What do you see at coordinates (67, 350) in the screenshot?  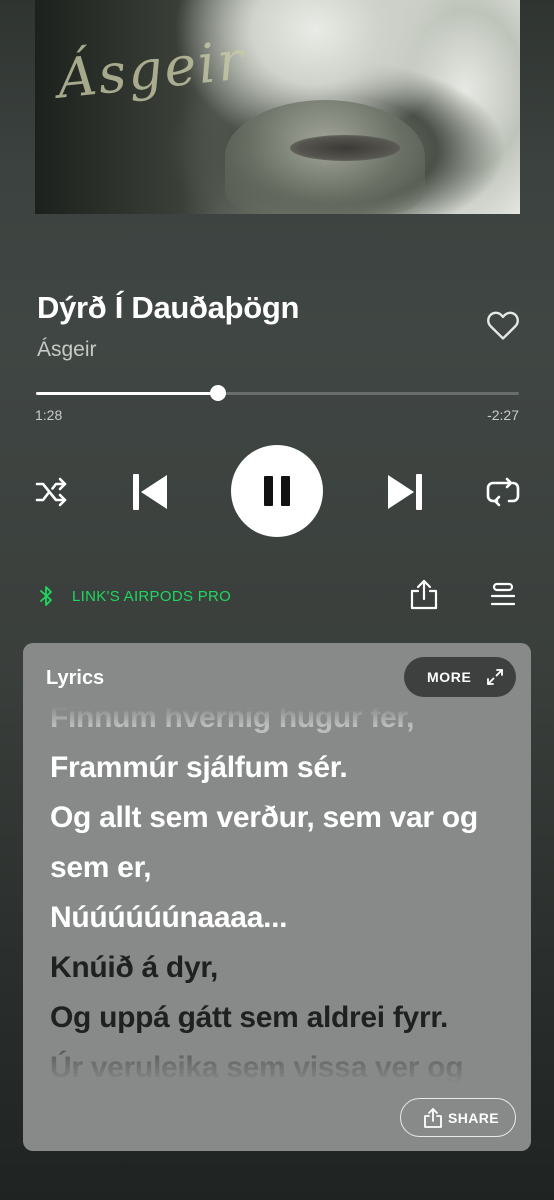 I see `track-artist: Ásgeir` at bounding box center [67, 350].